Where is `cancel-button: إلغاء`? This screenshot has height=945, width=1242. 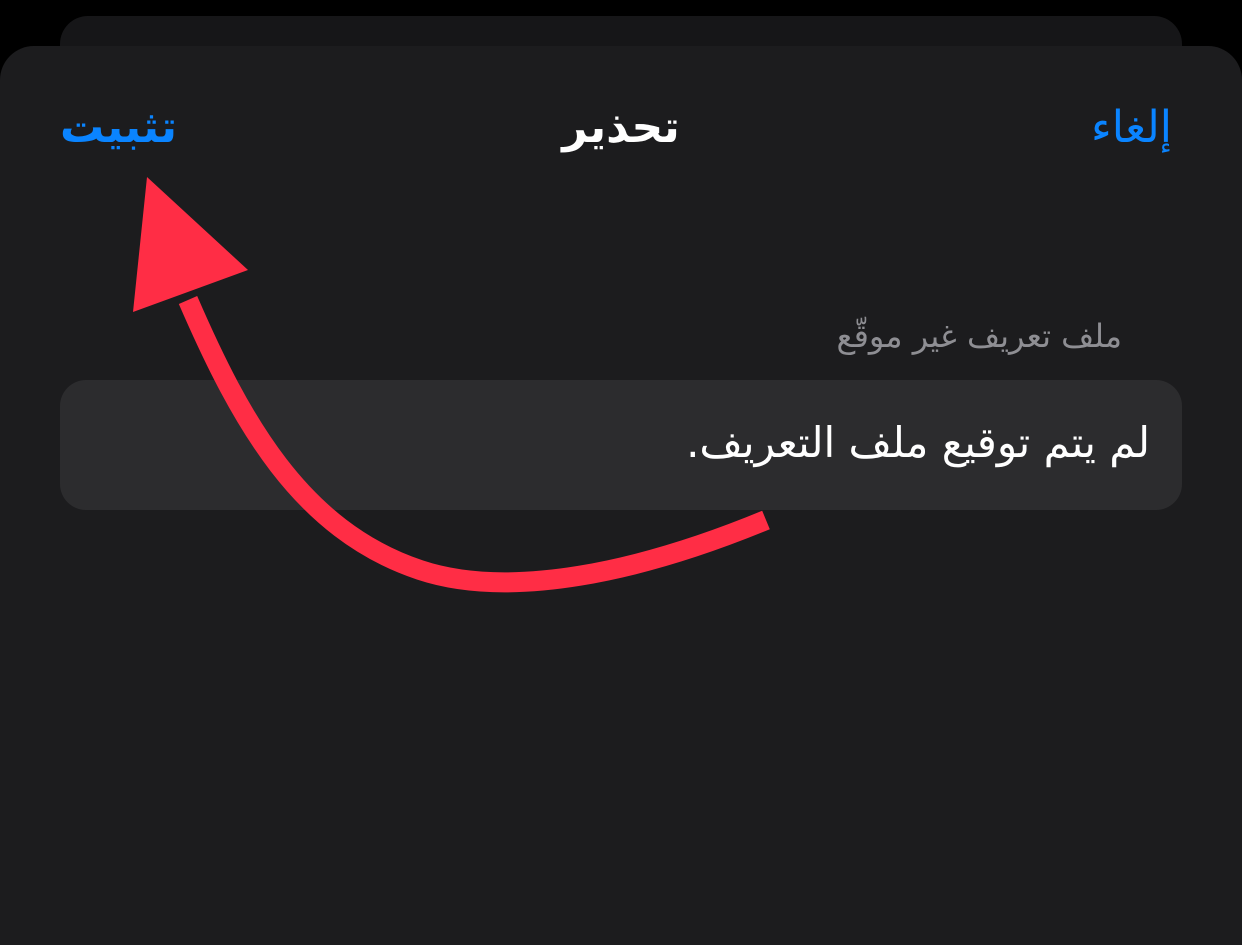
cancel-button: إلغاء is located at coordinates (1131, 128).